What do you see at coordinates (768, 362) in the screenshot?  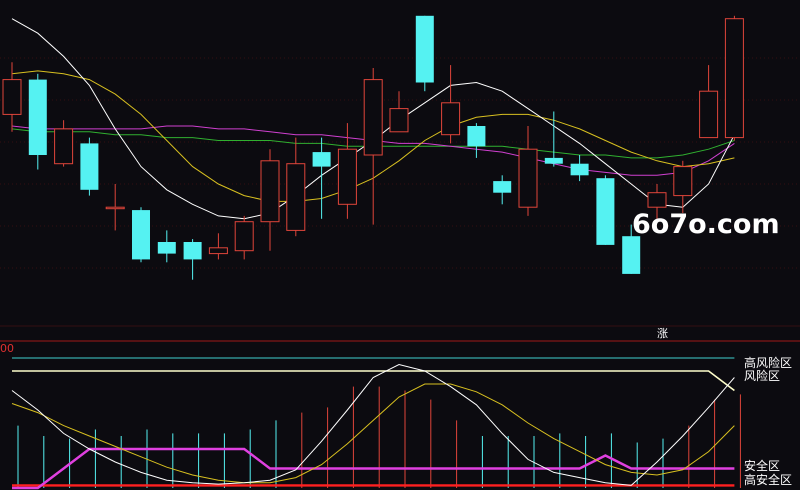 I see `zone-label-top: 高风险区` at bounding box center [768, 362].